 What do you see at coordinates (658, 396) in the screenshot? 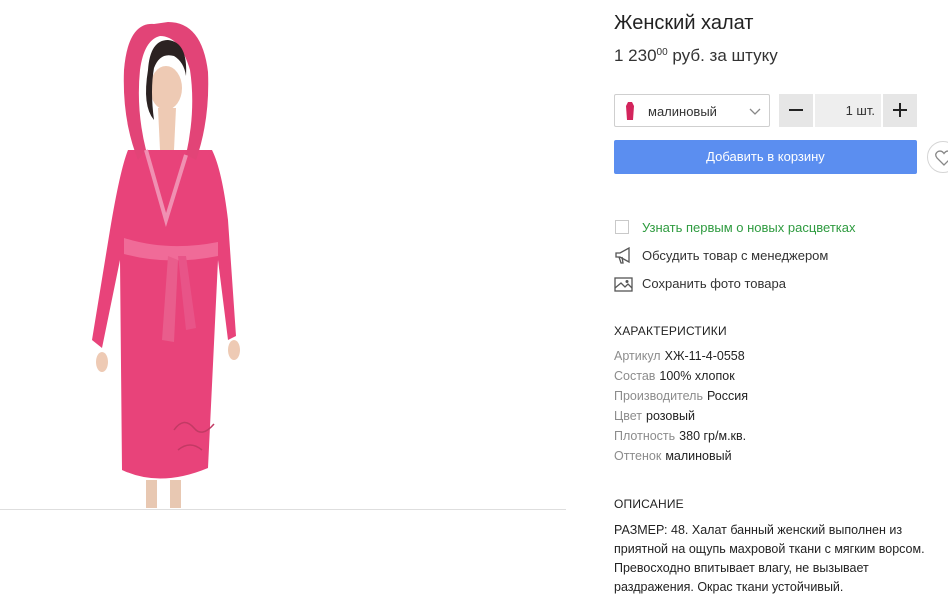
I see `spec-key: Производитель` at bounding box center [658, 396].